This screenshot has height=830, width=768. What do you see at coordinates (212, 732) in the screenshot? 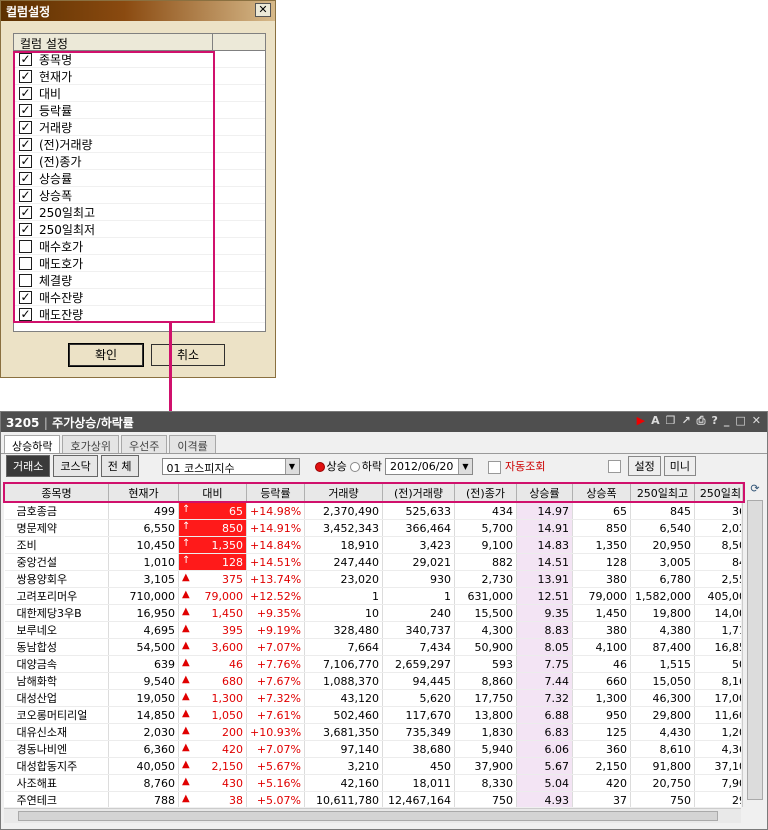
I see `table-cell: ▲ 200` at bounding box center [212, 732].